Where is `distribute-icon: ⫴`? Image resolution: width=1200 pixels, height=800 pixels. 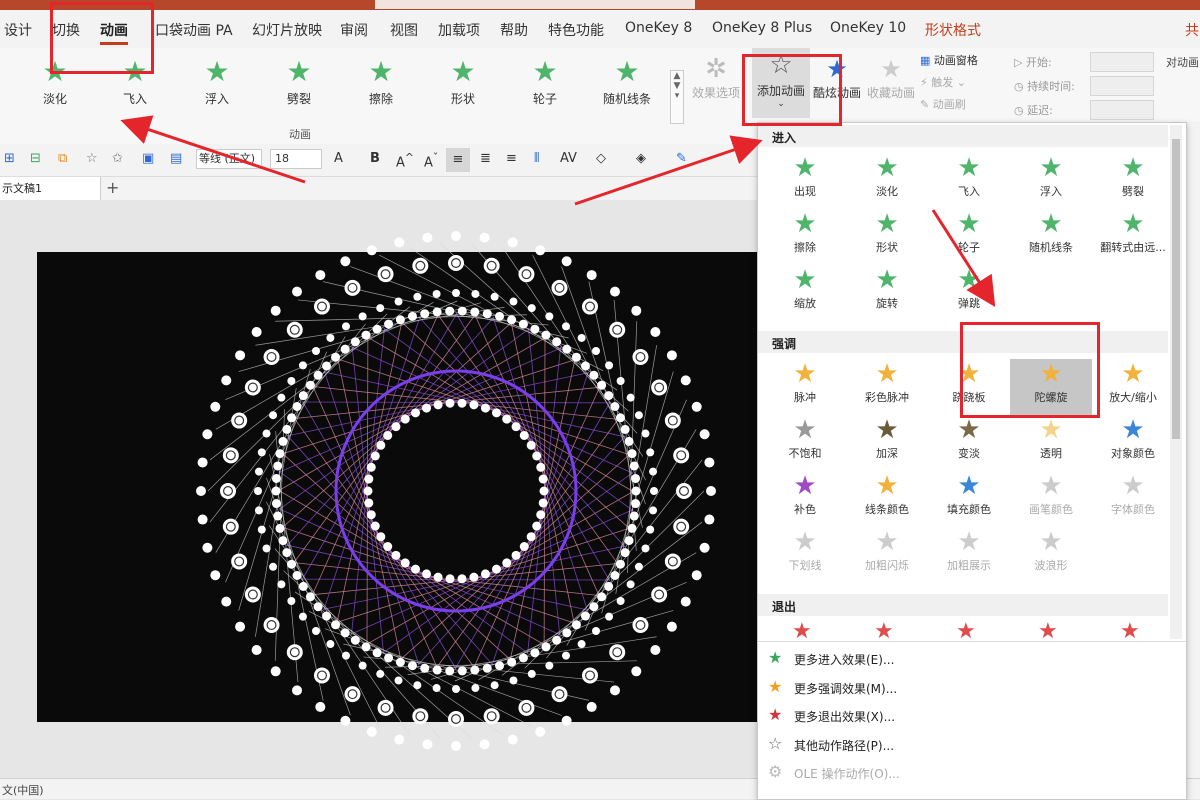
distribute-icon: ⫴ is located at coordinates (536, 158).